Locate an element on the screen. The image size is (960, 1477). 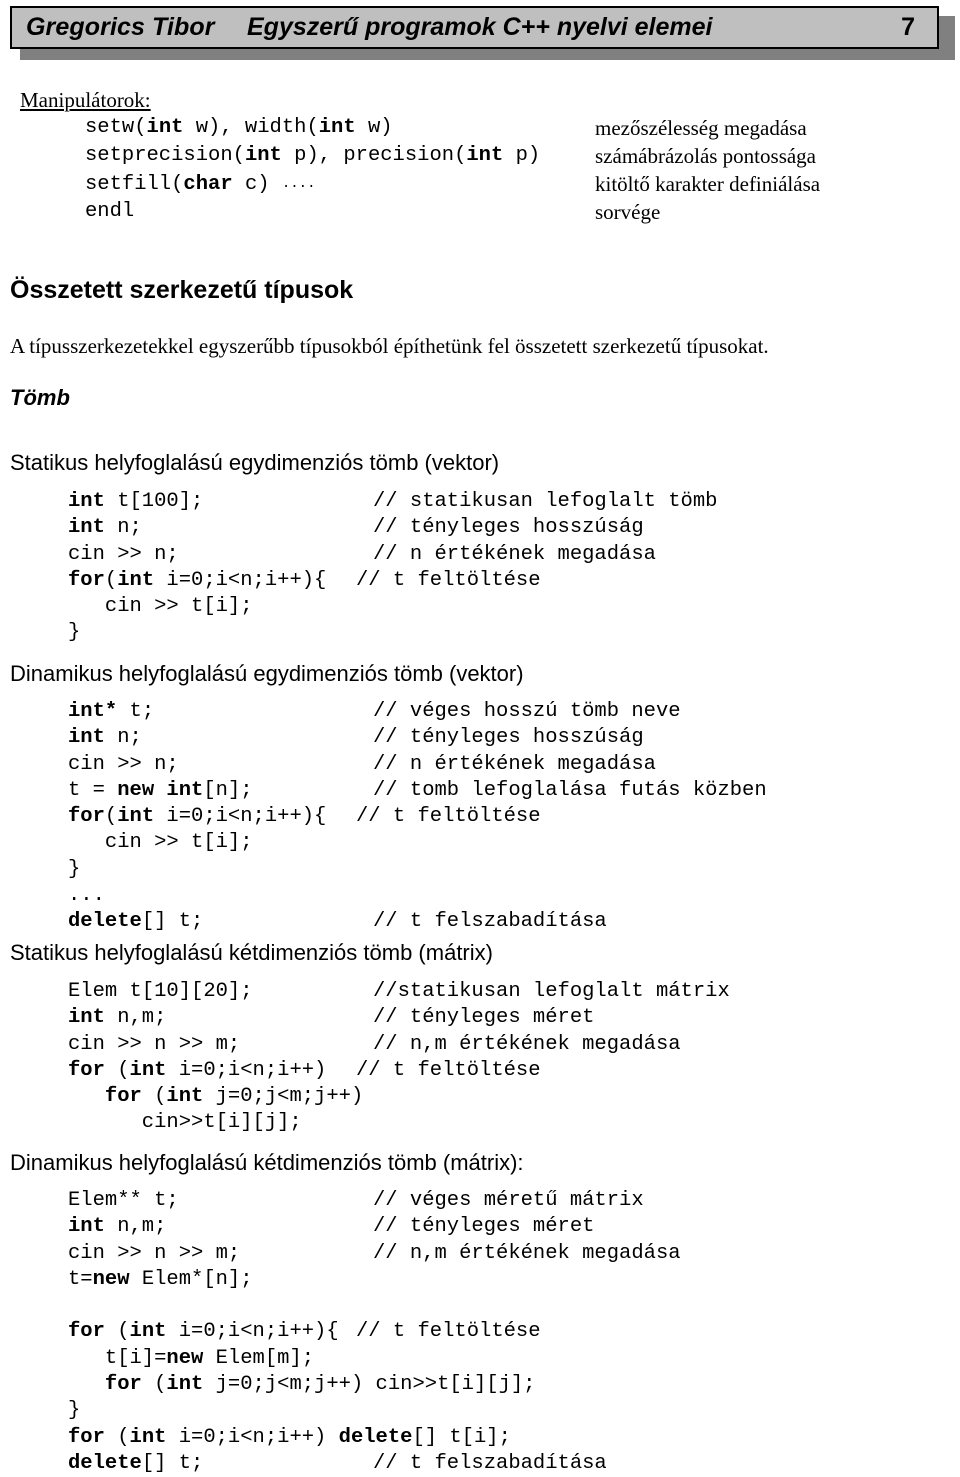
code-text: Elem t[10][20]; is located at coordinates (160, 991).